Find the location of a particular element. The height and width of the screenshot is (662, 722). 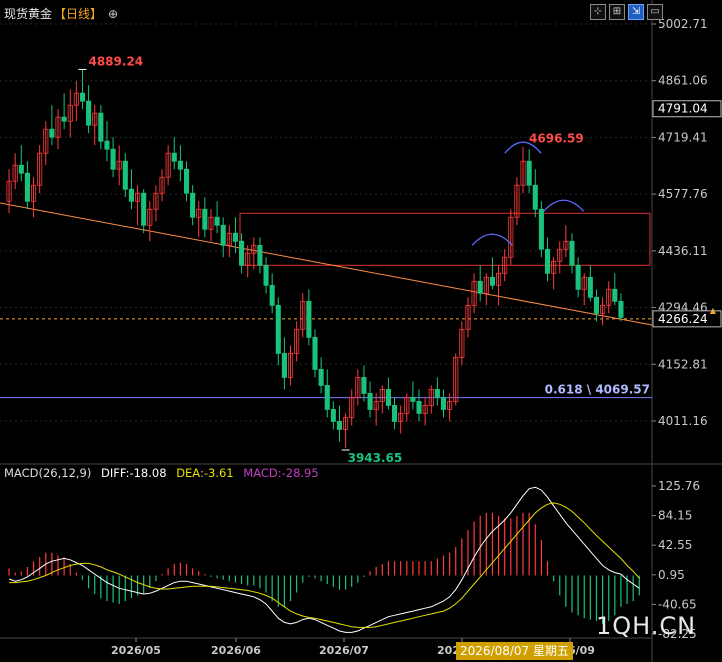

macd-dea-value: DEA:-3.61 is located at coordinates (205, 473).